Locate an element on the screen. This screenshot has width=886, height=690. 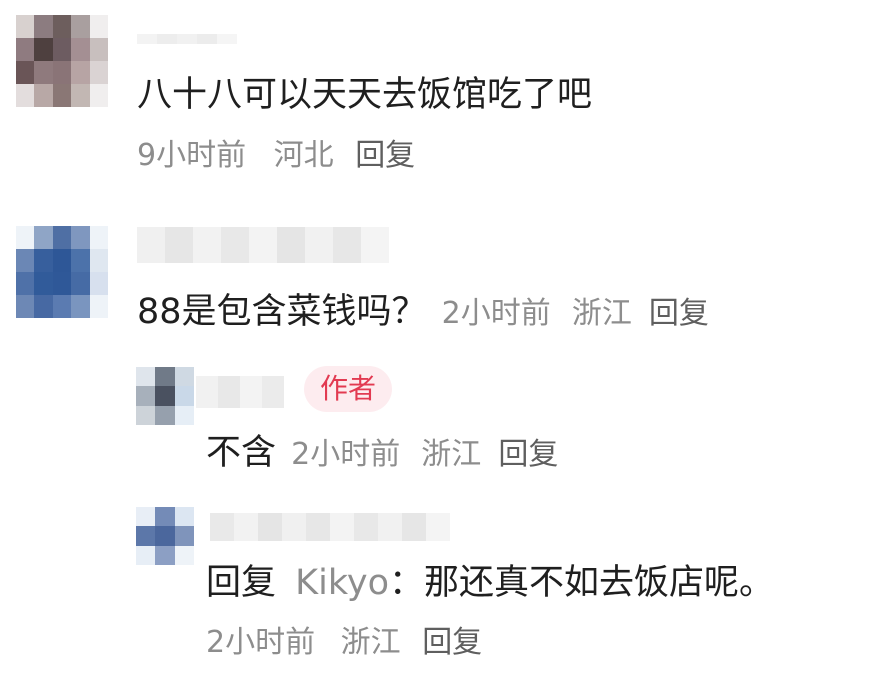
reply-prefix: 回复 is located at coordinates (241, 583).